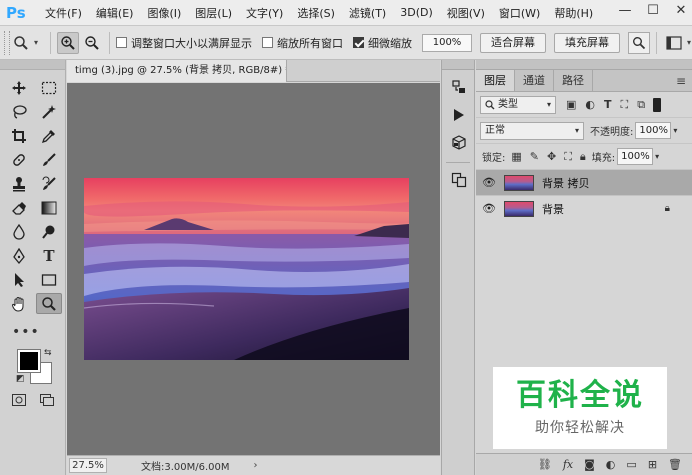 This screenshot has width=692, height=475. What do you see at coordinates (608, 105) in the screenshot?
I see `filter-type-icon: T` at bounding box center [608, 105].